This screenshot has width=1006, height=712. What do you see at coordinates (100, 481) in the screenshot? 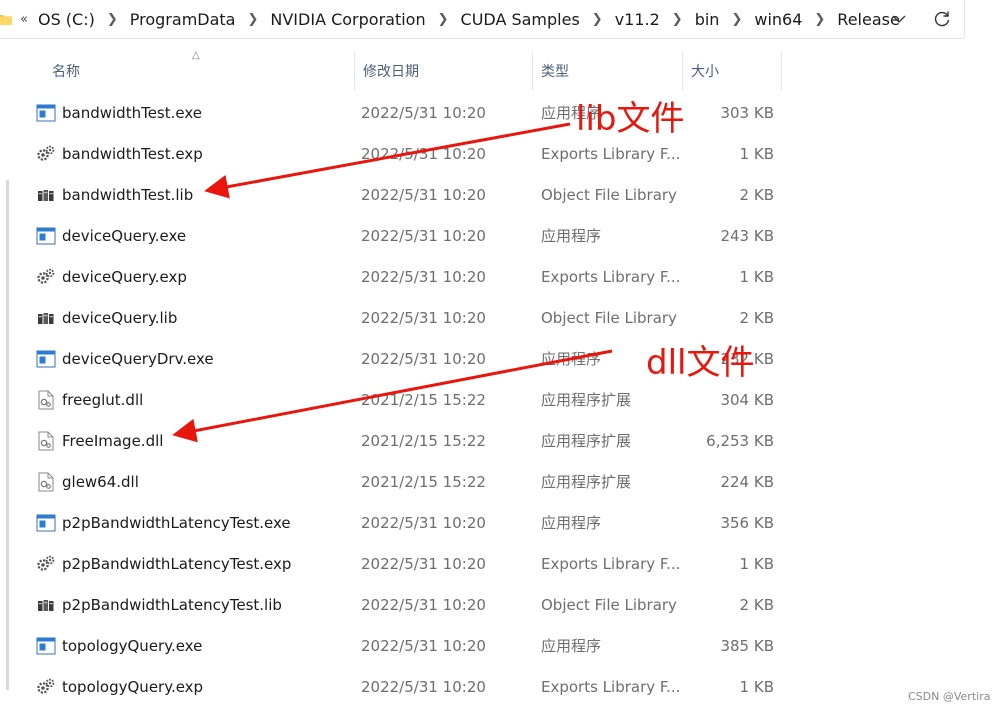
I see `file-name: glew64.dll` at bounding box center [100, 481].